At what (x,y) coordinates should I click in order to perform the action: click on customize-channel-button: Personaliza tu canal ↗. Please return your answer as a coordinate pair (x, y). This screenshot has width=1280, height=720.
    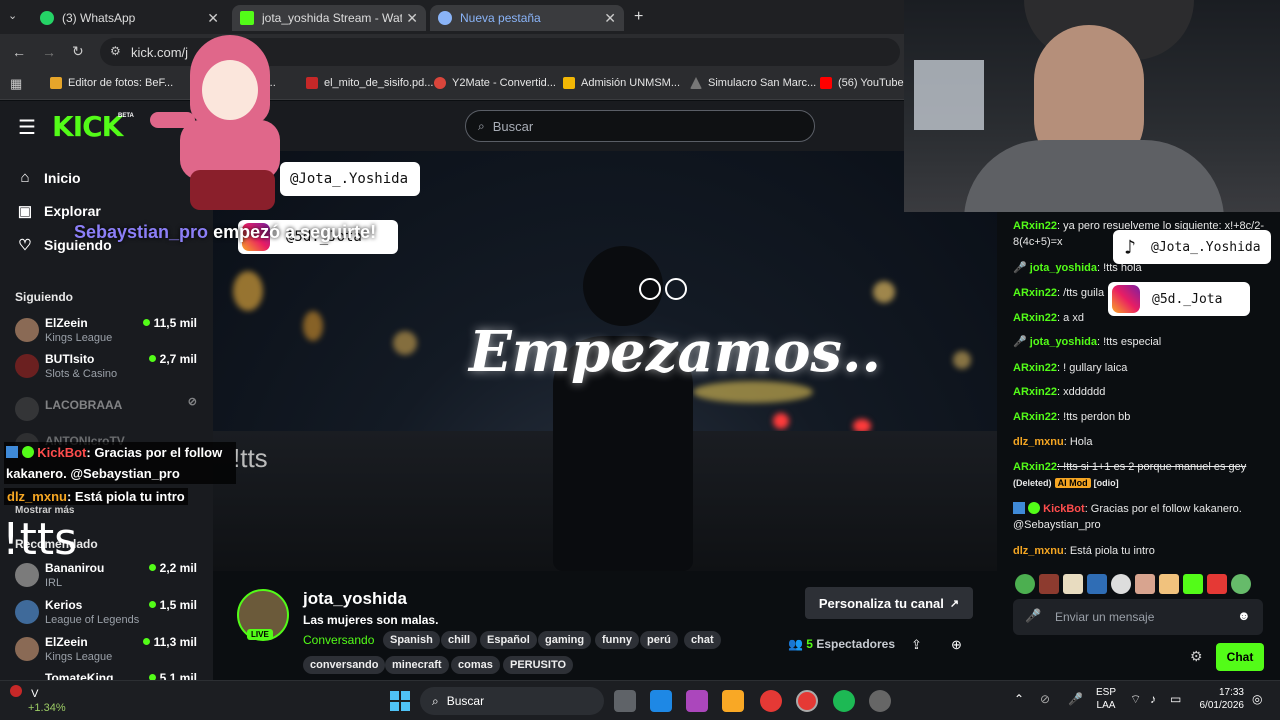
    Looking at the image, I should click on (889, 603).